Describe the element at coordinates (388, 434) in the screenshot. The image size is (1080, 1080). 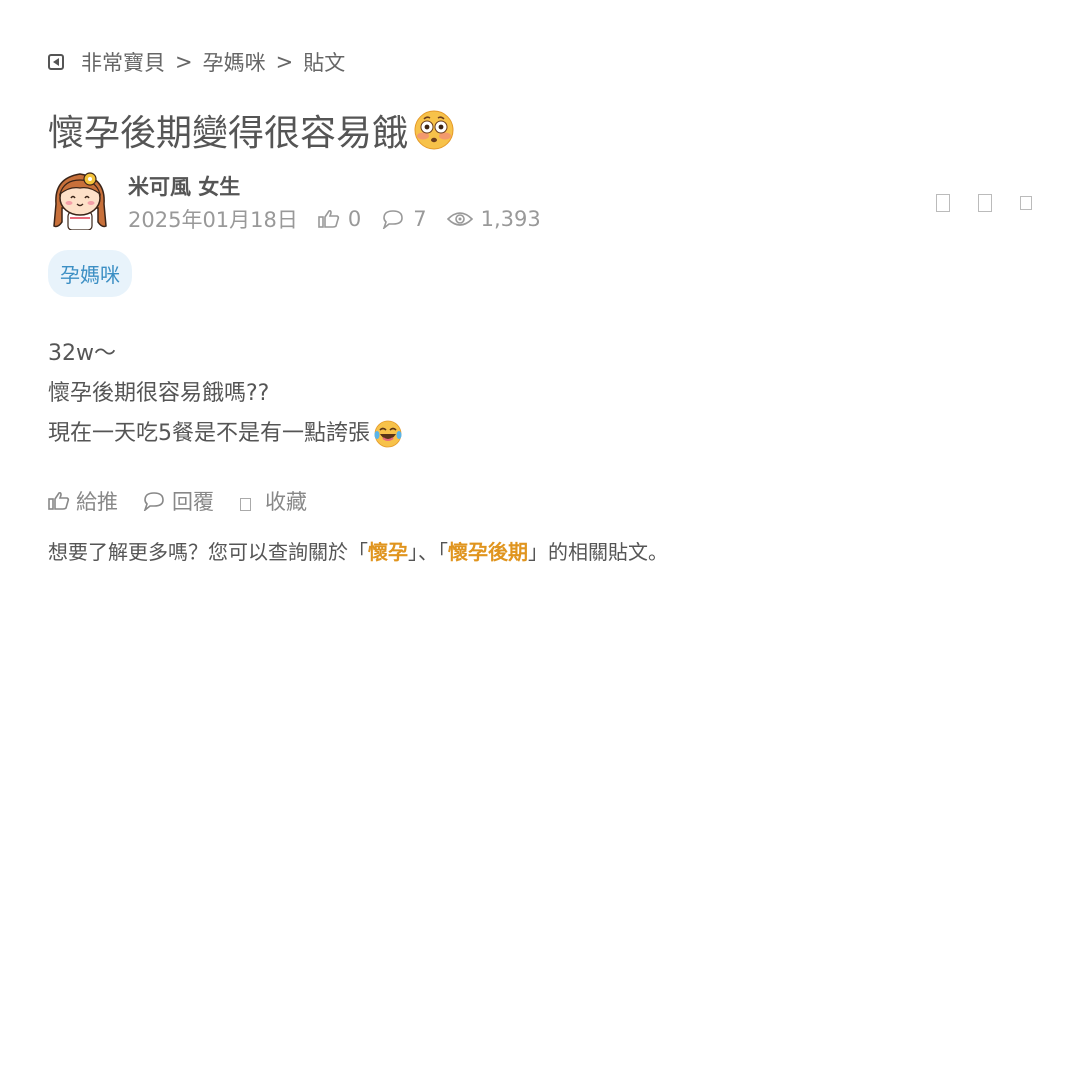
I see `laughing-tears-icon` at that location.